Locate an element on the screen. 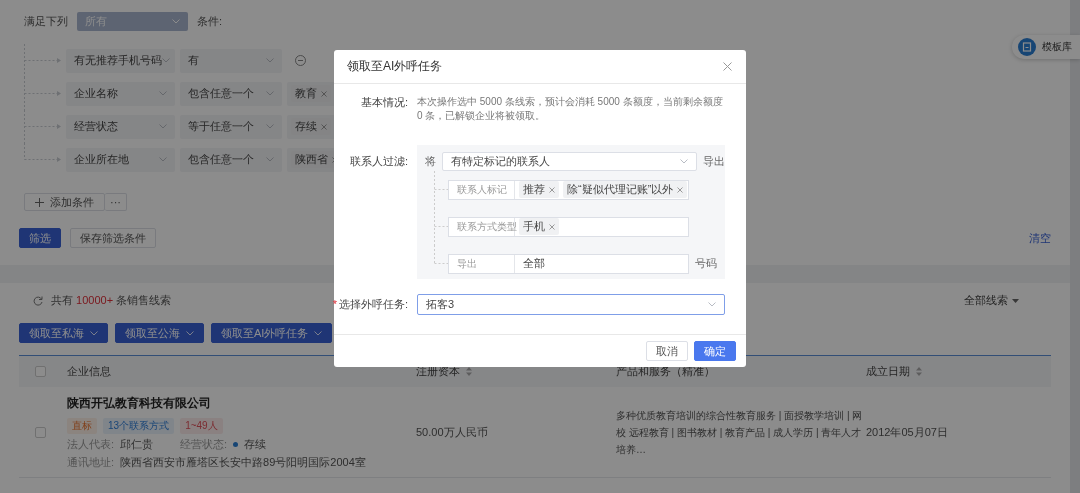  legal-representative: 邱仁贵 is located at coordinates (137, 444).